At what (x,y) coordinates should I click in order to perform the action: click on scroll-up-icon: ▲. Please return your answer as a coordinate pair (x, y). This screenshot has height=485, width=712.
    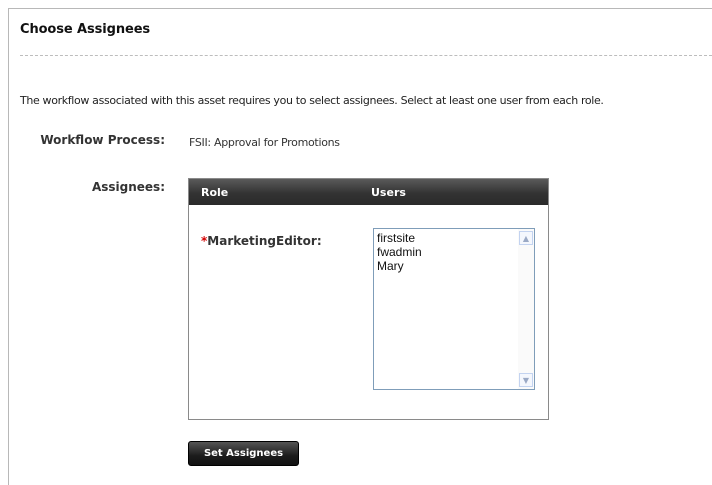
    Looking at the image, I should click on (526, 238).